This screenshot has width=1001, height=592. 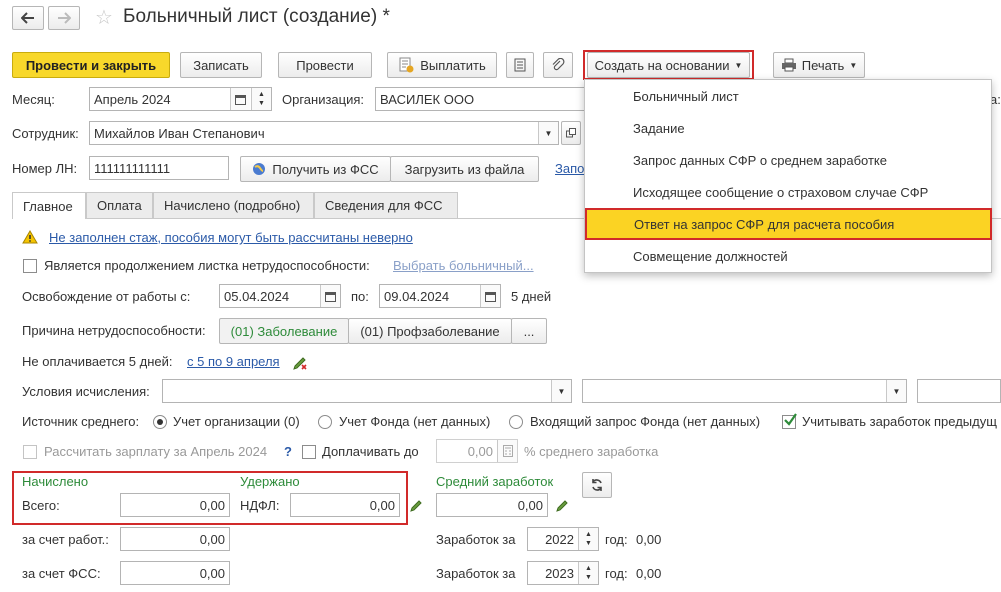 I want to click on organization-label: Организация:, so click(x=323, y=99).